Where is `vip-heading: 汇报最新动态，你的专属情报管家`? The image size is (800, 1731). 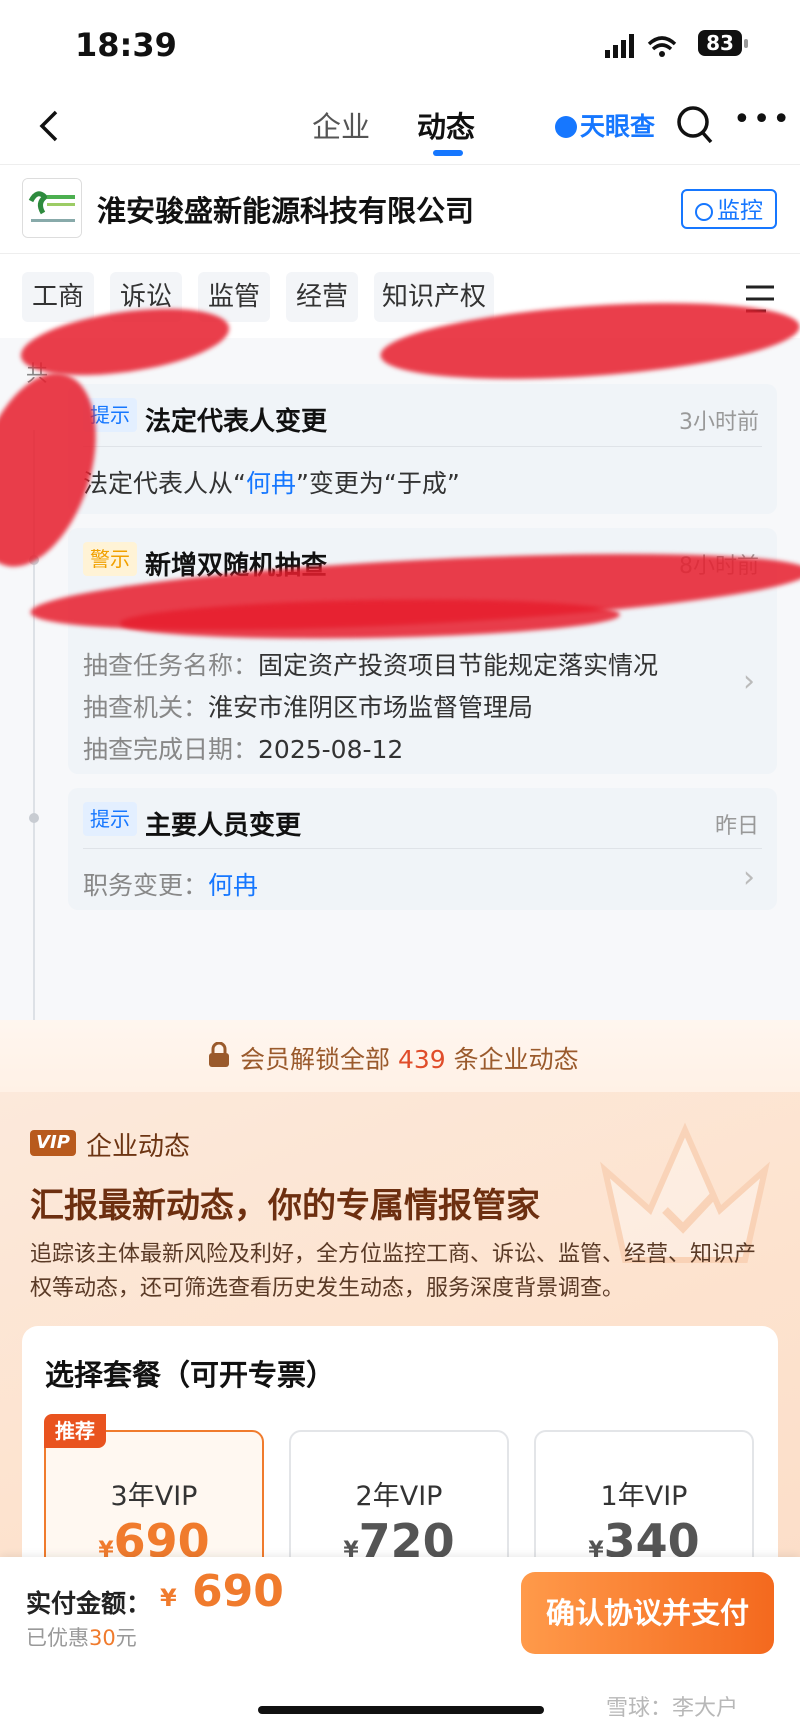 vip-heading: 汇报最新动态，你的专属情报管家 is located at coordinates (285, 1206).